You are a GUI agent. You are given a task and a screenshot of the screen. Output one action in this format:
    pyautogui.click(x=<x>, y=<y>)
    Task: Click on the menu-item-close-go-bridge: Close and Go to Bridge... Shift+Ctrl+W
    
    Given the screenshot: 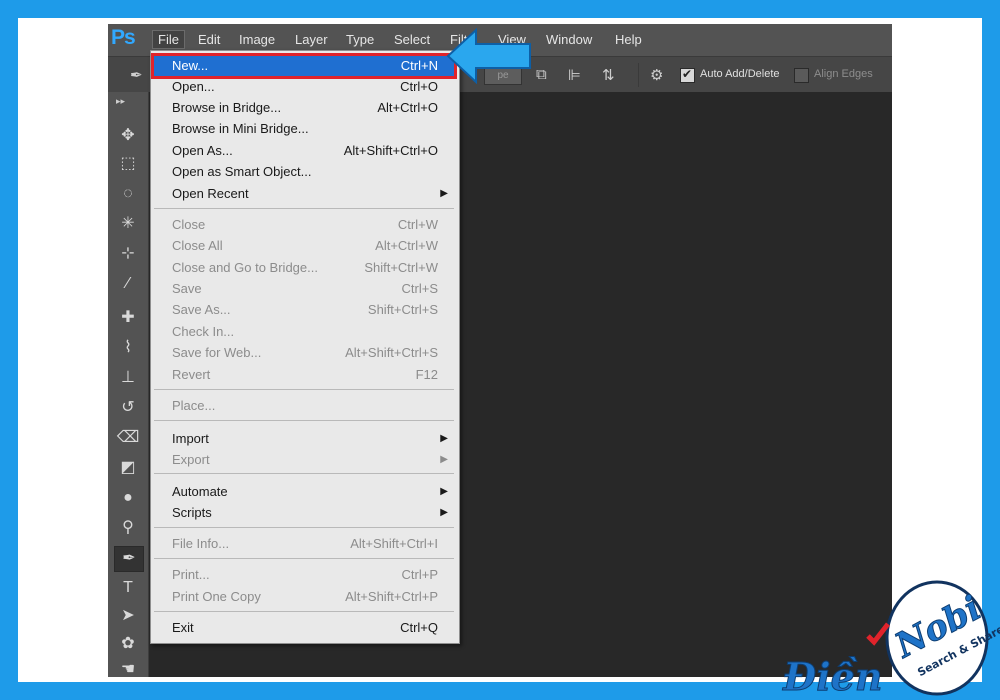 What is the action you would take?
    pyautogui.click(x=304, y=268)
    